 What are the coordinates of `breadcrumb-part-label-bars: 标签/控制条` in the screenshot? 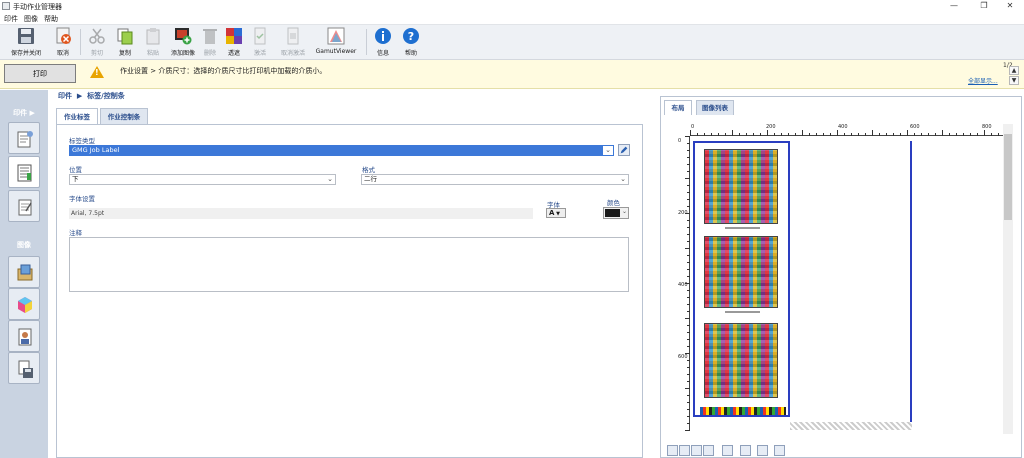 It's located at (106, 96).